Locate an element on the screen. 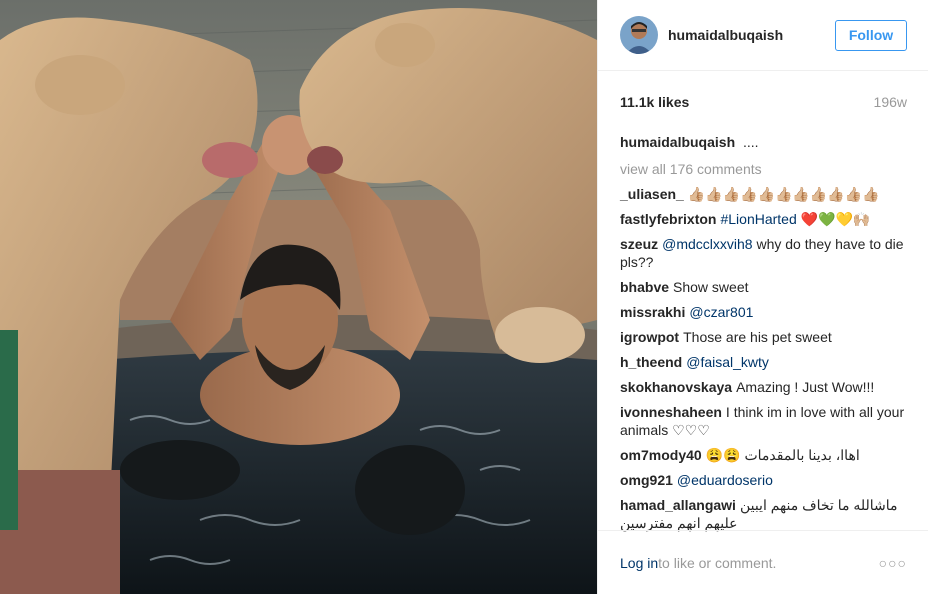 This screenshot has width=928, height=594. comment-item: om7mody40 اهاا، بدينا بالمقدمات 😩😩 is located at coordinates (763, 455).